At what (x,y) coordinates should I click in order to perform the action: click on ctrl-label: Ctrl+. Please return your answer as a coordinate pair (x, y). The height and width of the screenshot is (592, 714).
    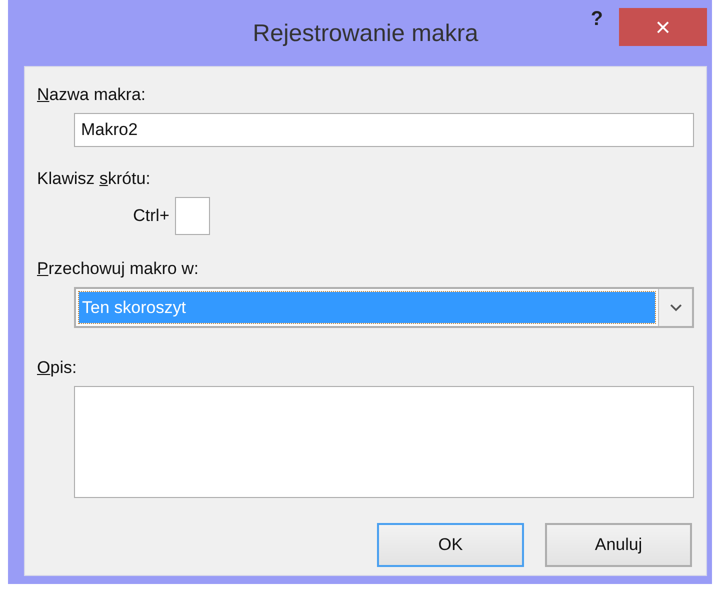
    Looking at the image, I should click on (151, 216).